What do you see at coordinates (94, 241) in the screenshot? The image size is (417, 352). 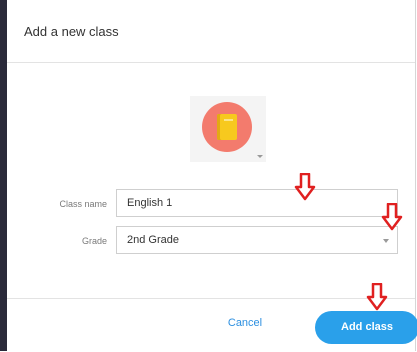 I see `grade-label: Grade` at bounding box center [94, 241].